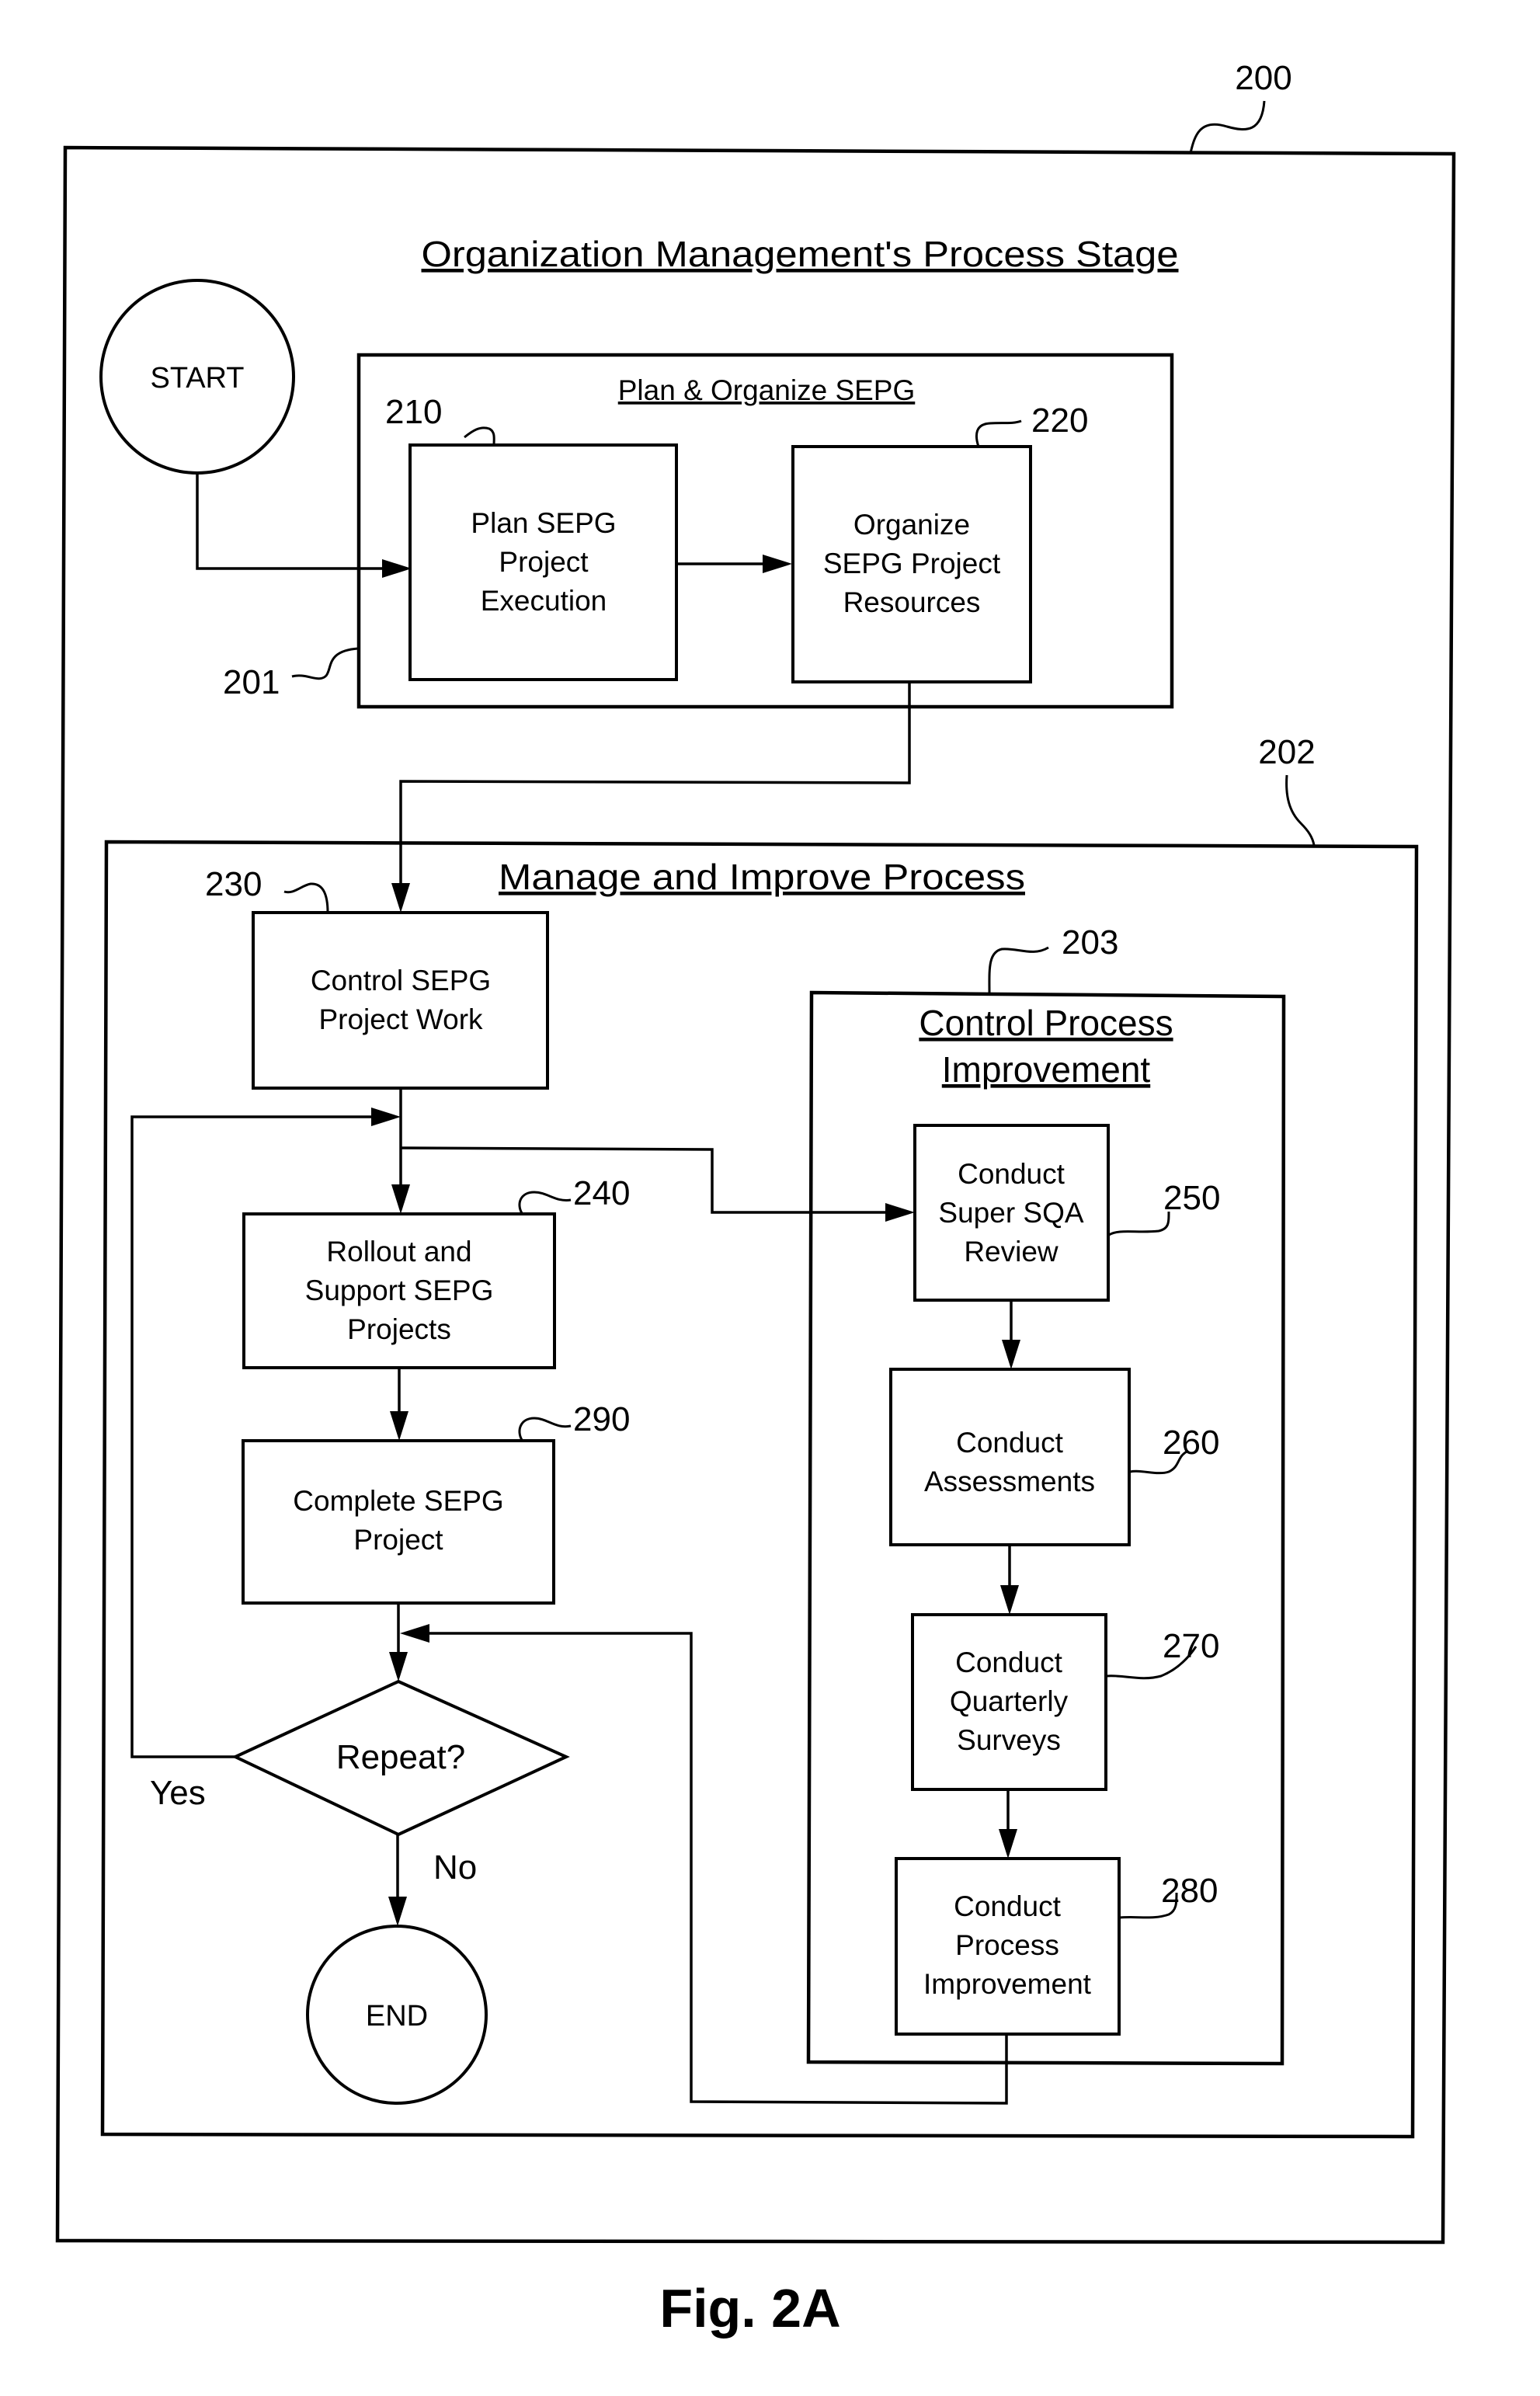 Image resolution: width=1540 pixels, height=2396 pixels. Describe the element at coordinates (1008, 1984) in the screenshot. I see `step-280-line-3: Improvement` at that location.